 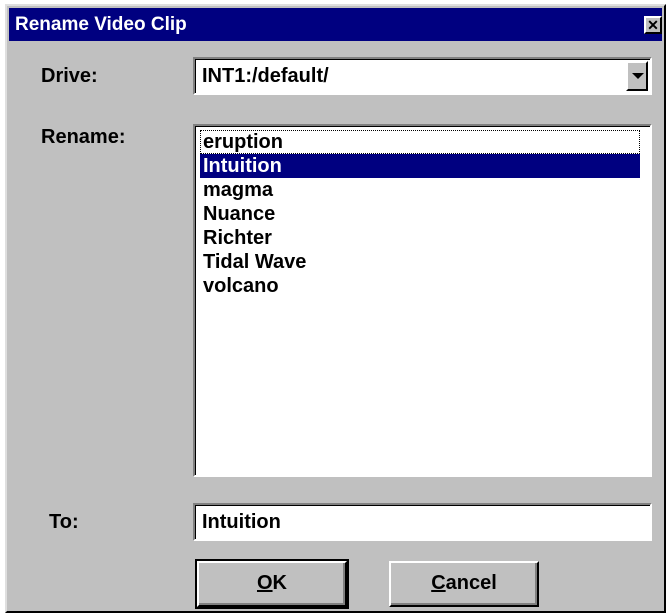 I want to click on drive-label: Drive:, so click(x=69, y=76).